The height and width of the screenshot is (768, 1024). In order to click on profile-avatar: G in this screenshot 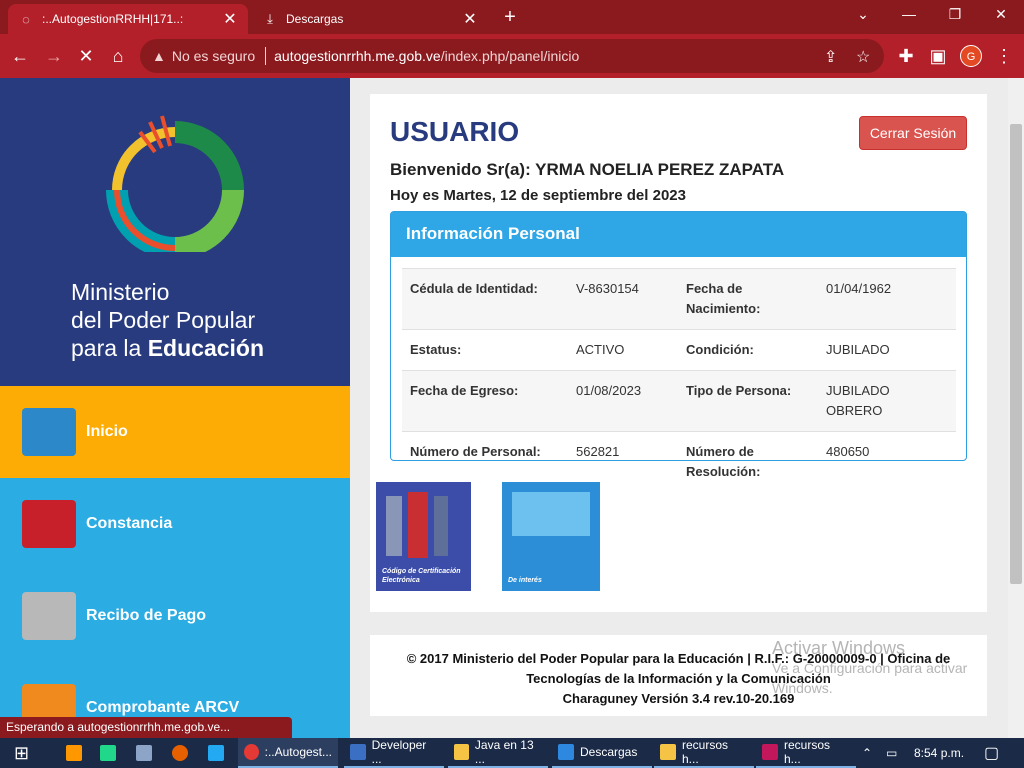, I will do `click(971, 56)`.